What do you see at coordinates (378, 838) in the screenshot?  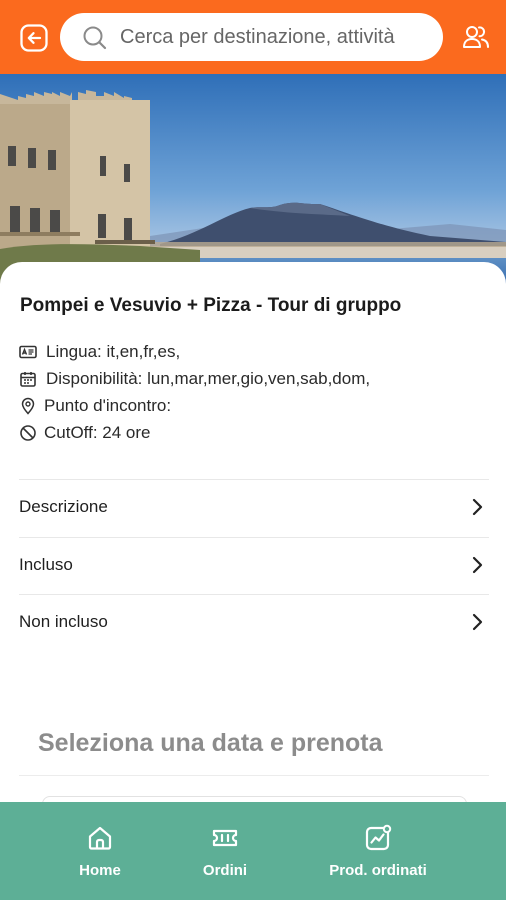 I see `chart-icon` at bounding box center [378, 838].